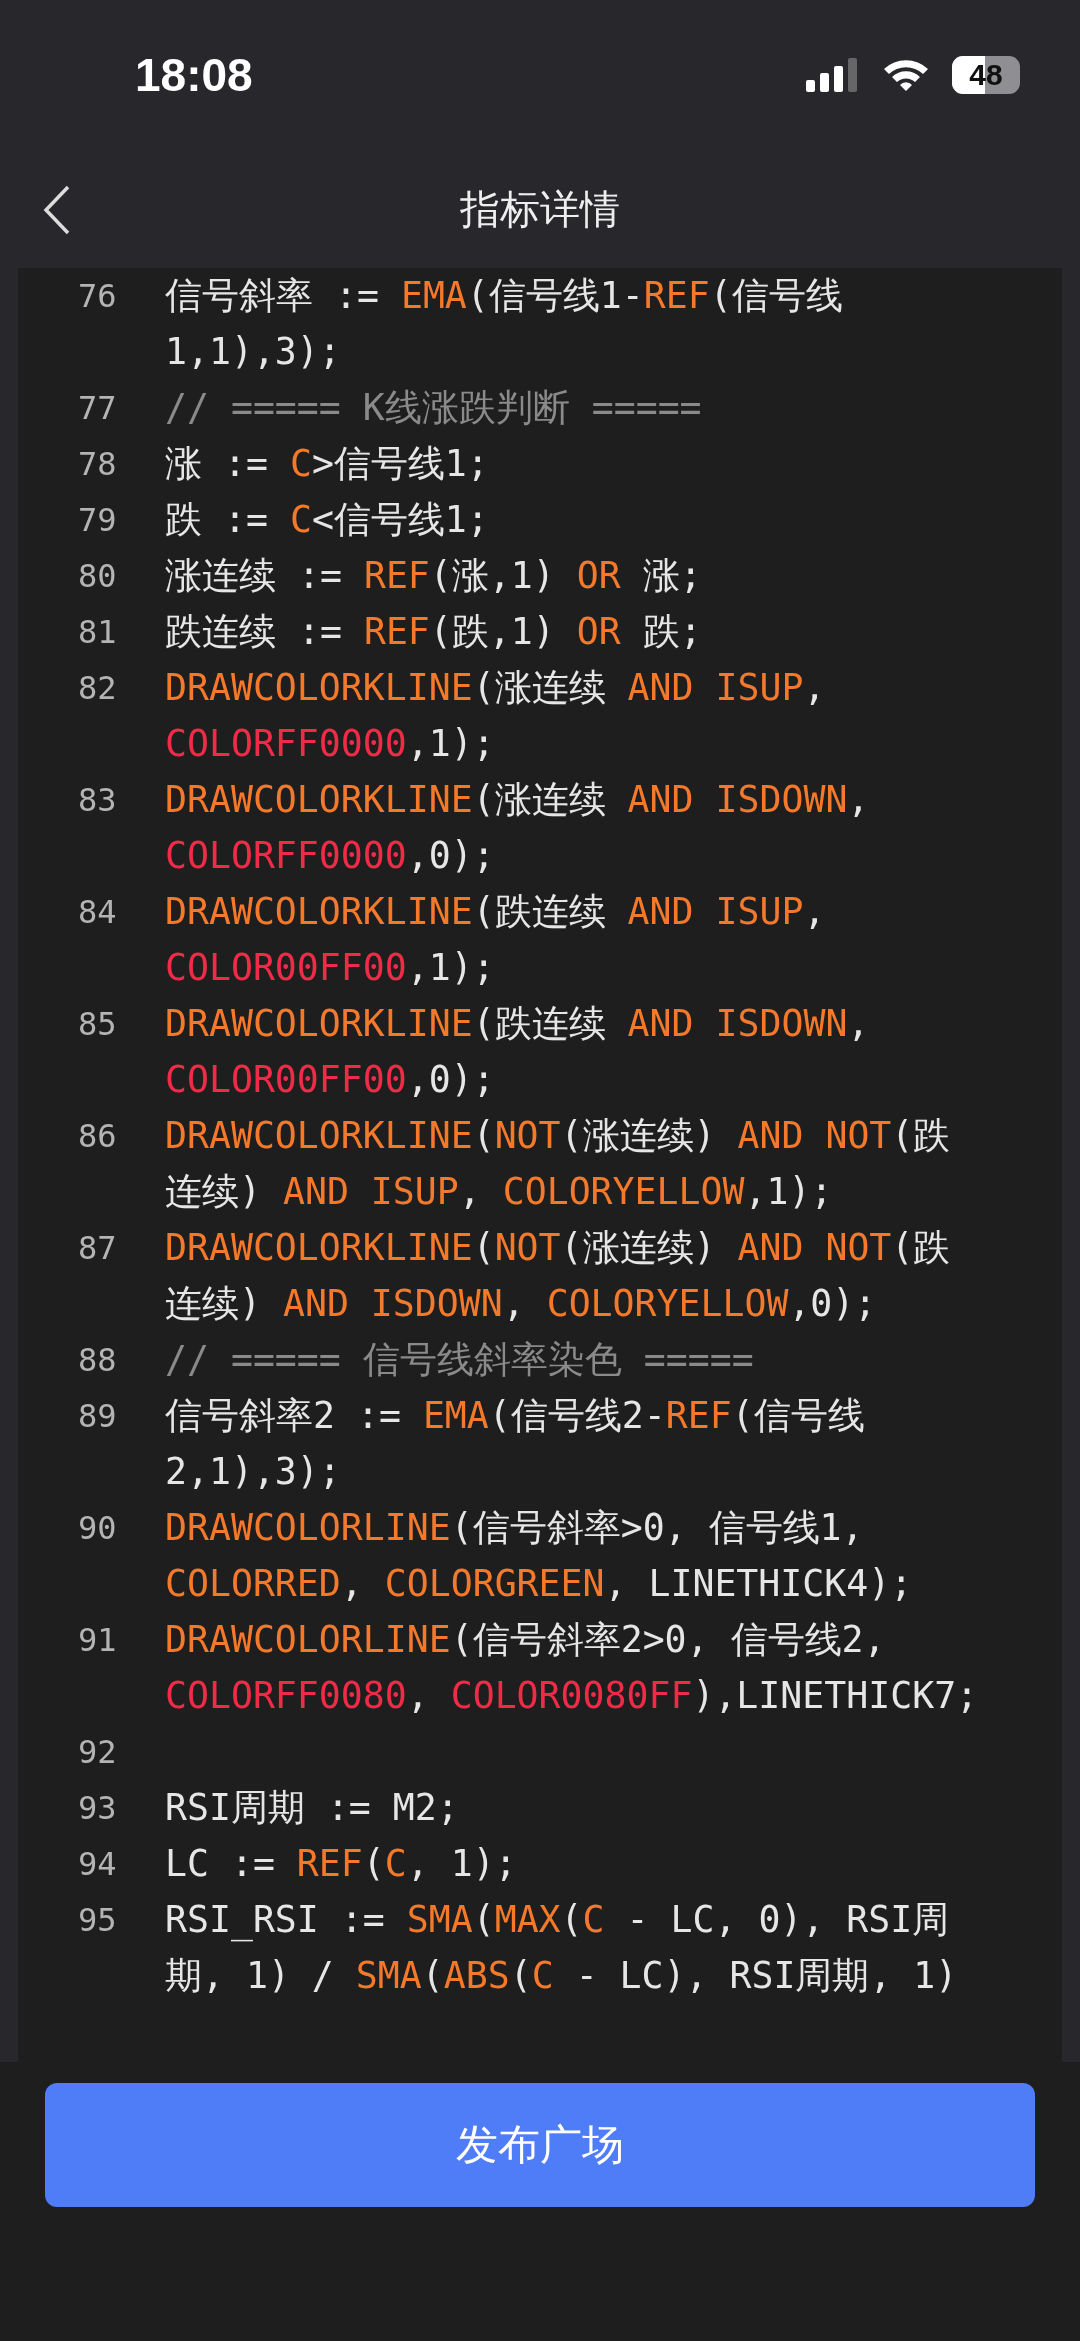  Describe the element at coordinates (97, 800) in the screenshot. I see `line-number: 83` at that location.